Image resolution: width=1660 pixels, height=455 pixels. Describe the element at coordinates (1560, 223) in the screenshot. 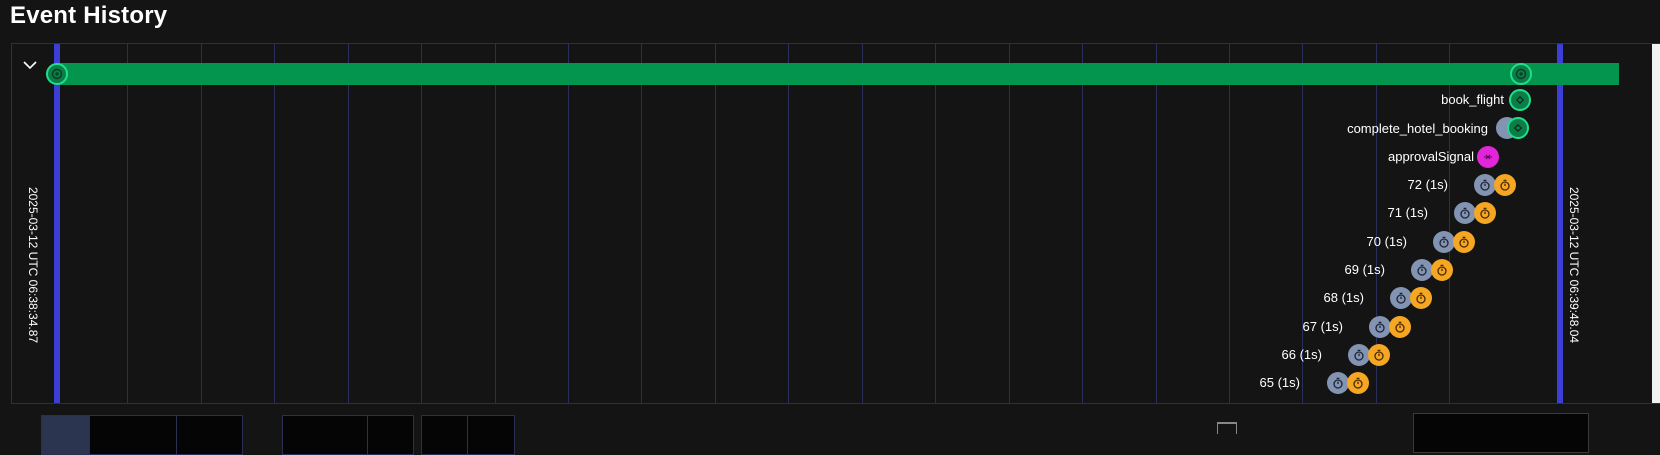

I see `end-boundary-line` at that location.